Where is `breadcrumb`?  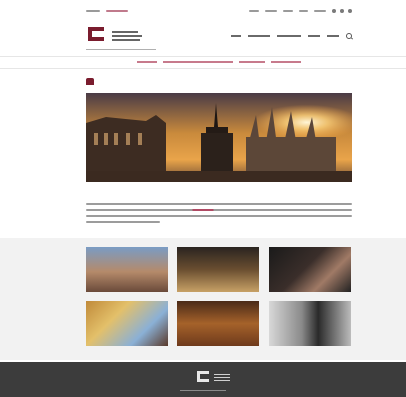 breadcrumb is located at coordinates (219, 62).